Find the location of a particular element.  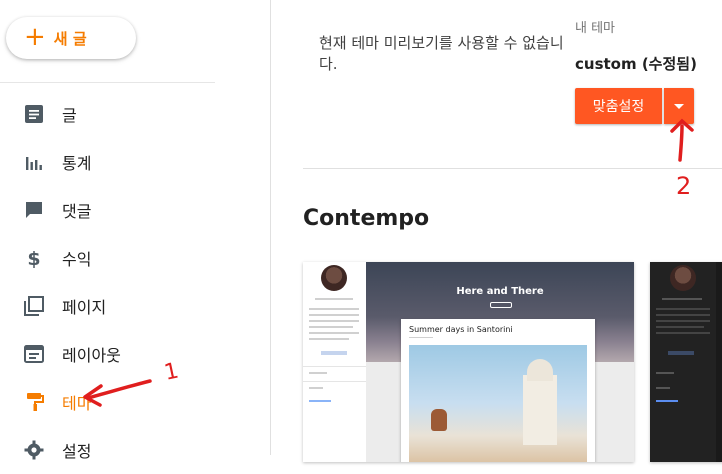

gear-icon is located at coordinates (34, 450).